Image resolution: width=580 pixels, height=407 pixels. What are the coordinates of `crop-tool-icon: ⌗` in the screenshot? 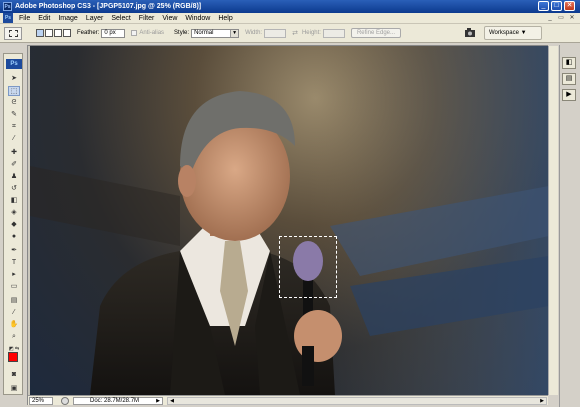 It's located at (14, 127).